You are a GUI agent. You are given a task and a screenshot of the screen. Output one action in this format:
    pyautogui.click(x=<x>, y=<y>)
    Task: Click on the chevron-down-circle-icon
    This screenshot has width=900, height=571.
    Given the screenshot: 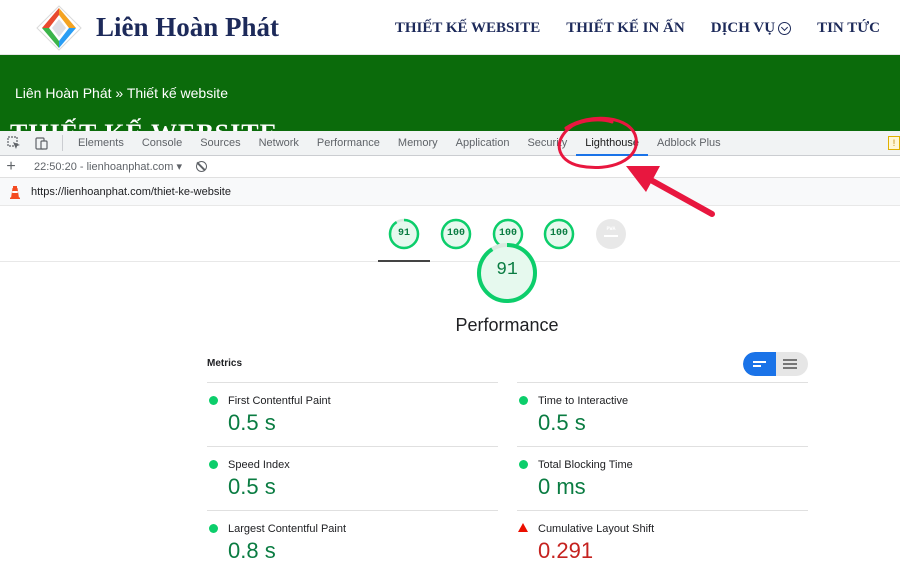 What is the action you would take?
    pyautogui.click(x=785, y=28)
    